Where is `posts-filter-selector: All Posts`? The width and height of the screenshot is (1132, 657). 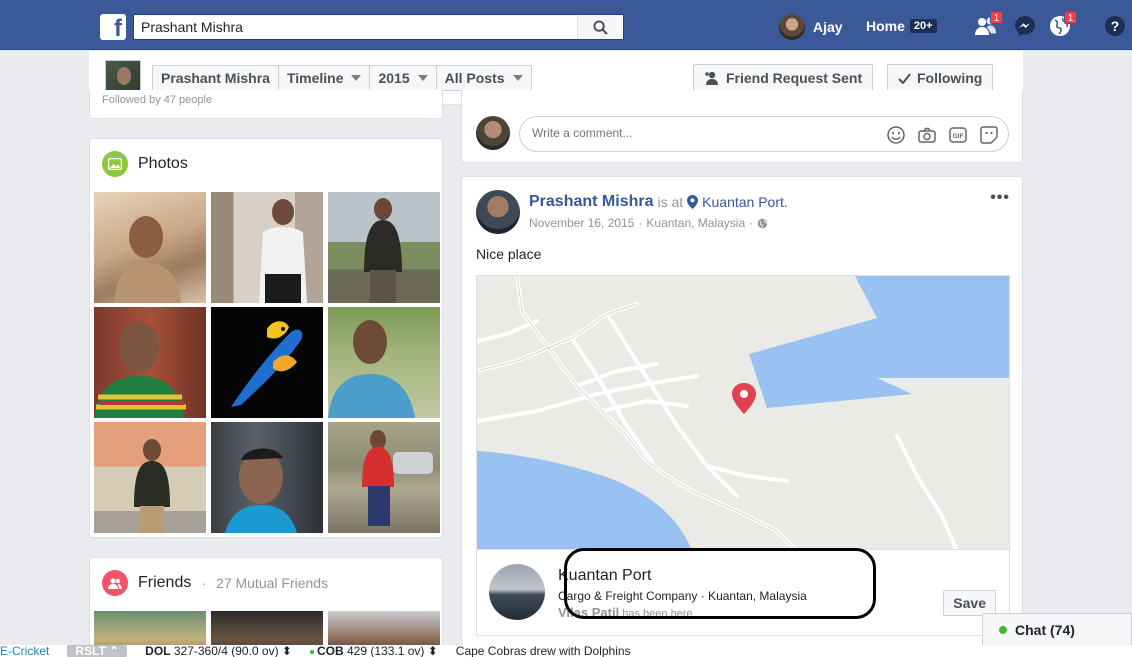 posts-filter-selector: All Posts is located at coordinates (484, 78).